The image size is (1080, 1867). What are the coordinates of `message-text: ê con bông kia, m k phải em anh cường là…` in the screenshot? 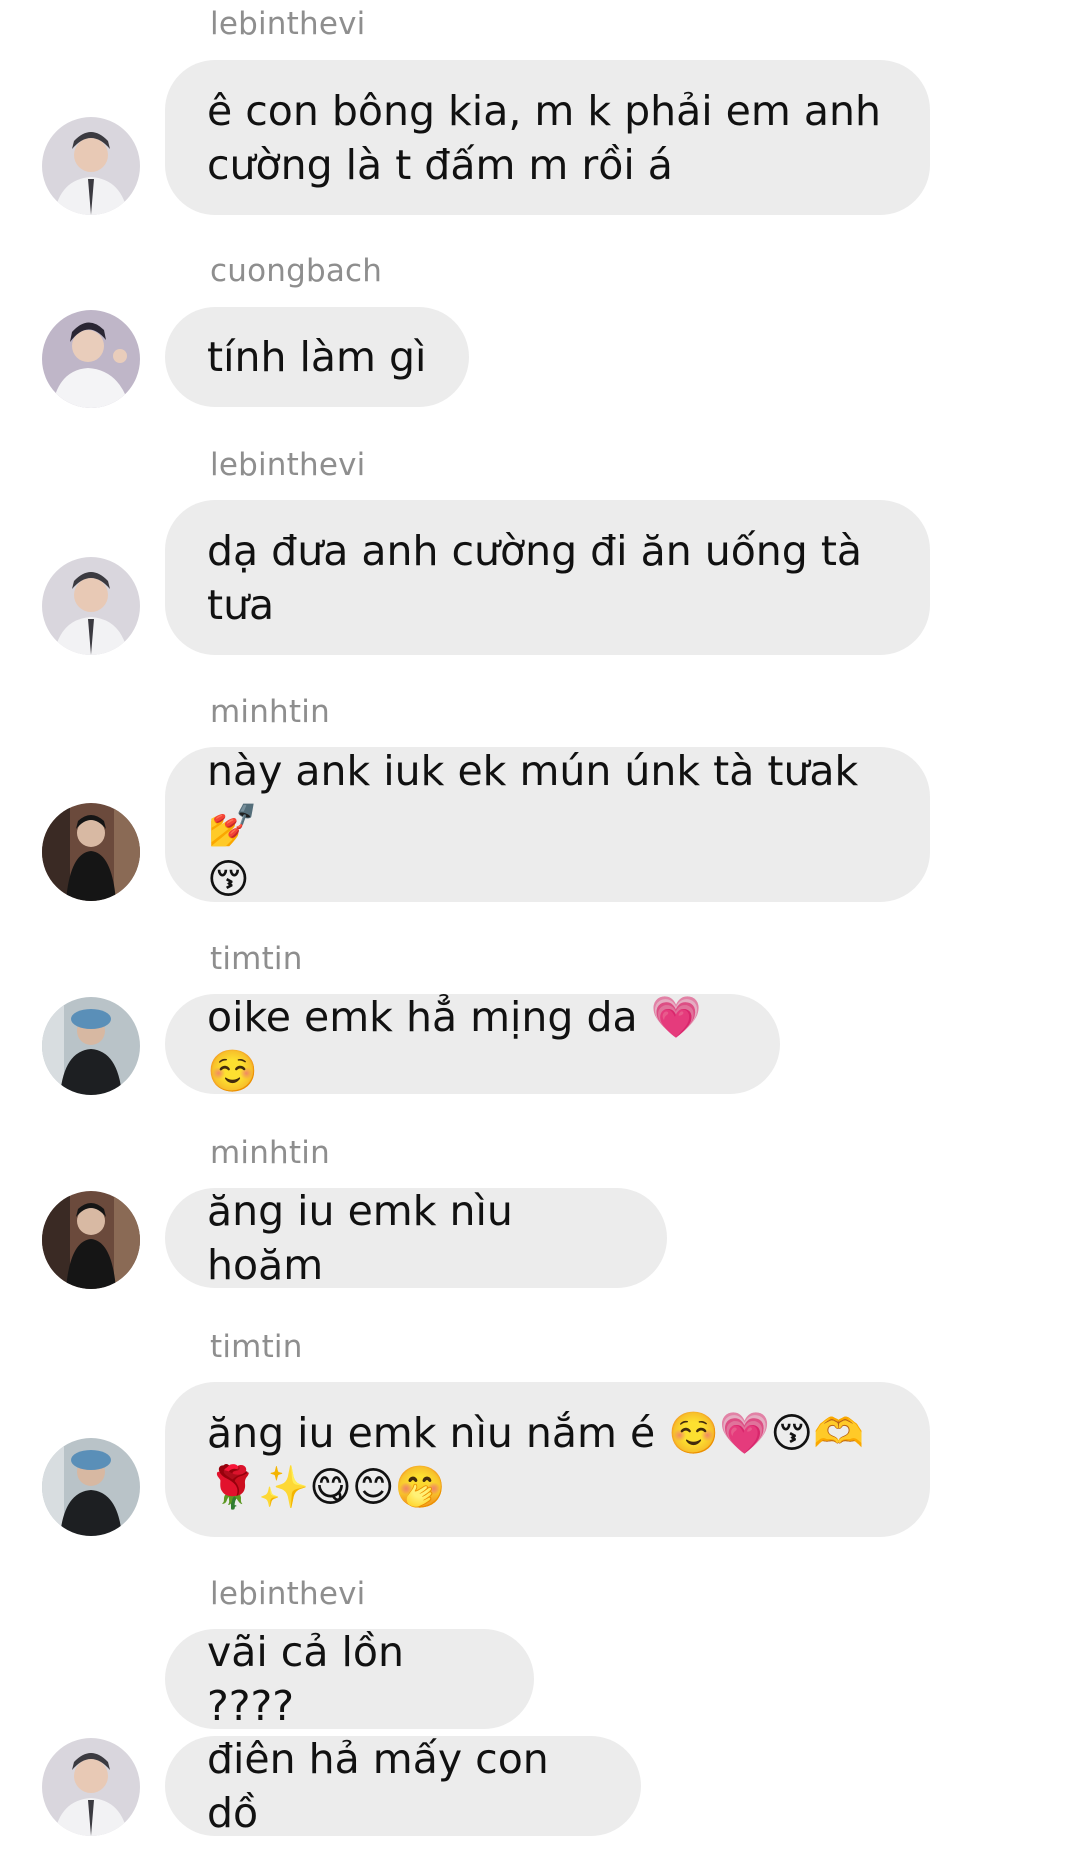 It's located at (544, 137).